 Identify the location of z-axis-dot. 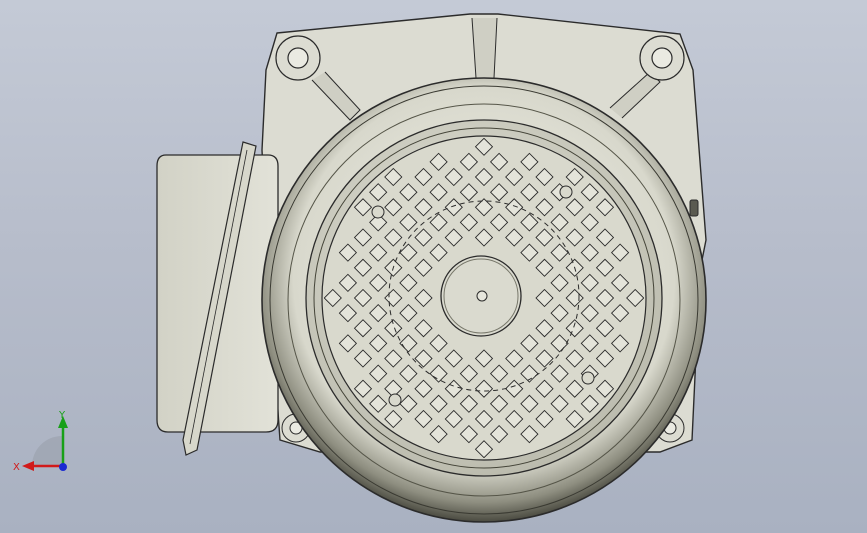
(63, 467).